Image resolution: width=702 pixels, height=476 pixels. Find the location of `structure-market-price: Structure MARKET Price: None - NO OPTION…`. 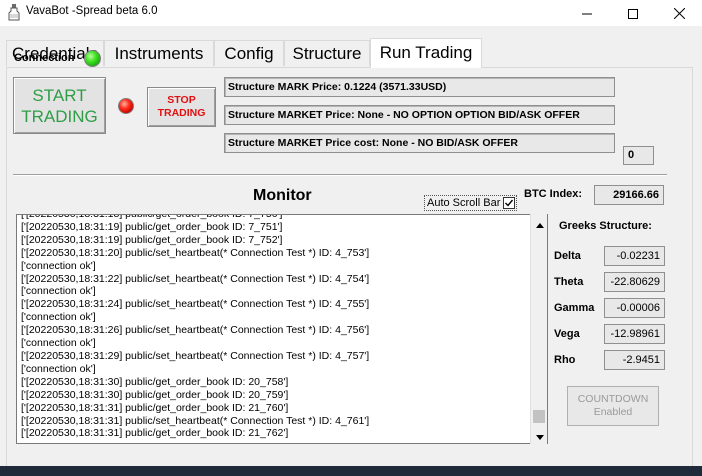

structure-market-price: Structure MARKET Price: None - NO OPTION… is located at coordinates (419, 115).